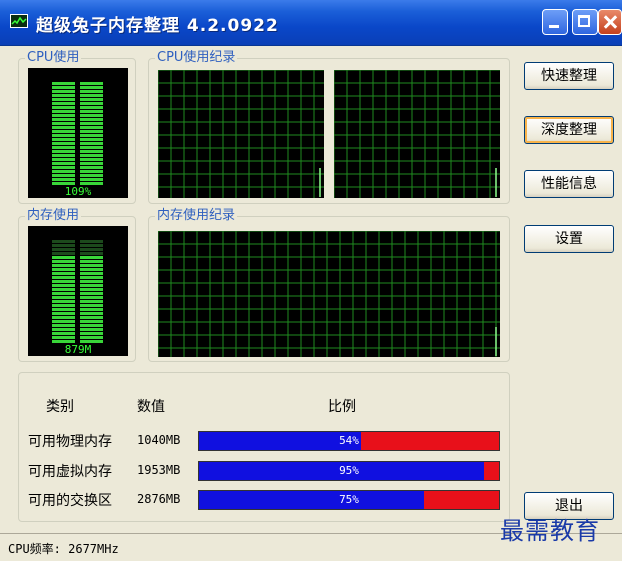  I want to click on swap-value: 2876MB, so click(159, 499).